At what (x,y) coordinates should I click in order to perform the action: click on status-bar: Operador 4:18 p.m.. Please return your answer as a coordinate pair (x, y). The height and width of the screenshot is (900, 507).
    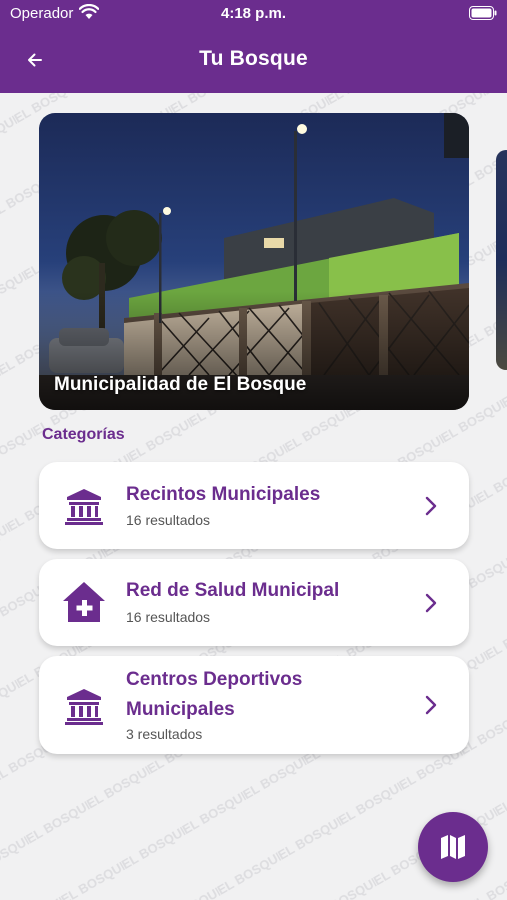
    Looking at the image, I should click on (253, 14).